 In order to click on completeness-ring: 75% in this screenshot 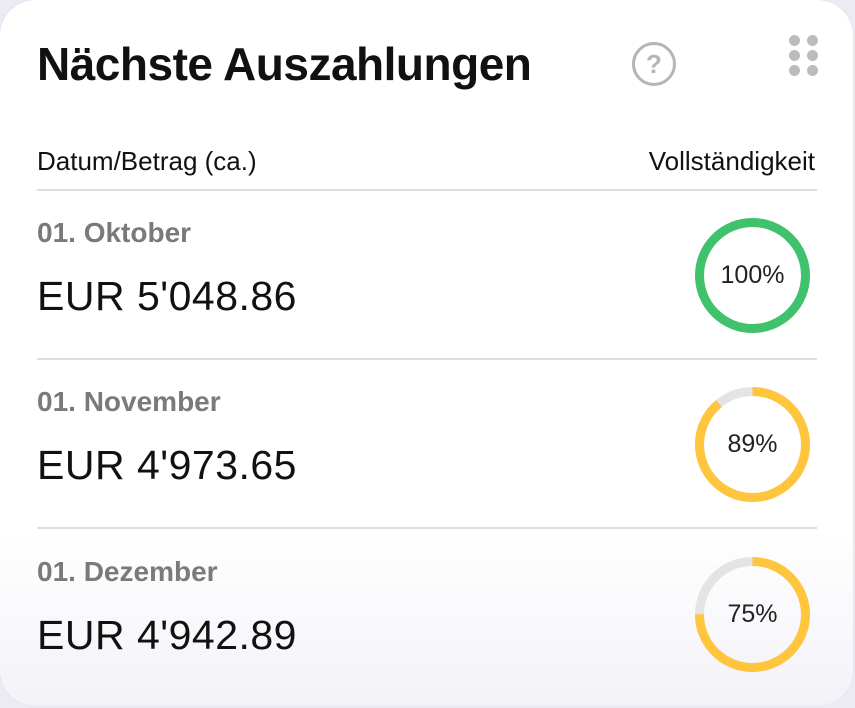, I will do `click(752, 614)`.